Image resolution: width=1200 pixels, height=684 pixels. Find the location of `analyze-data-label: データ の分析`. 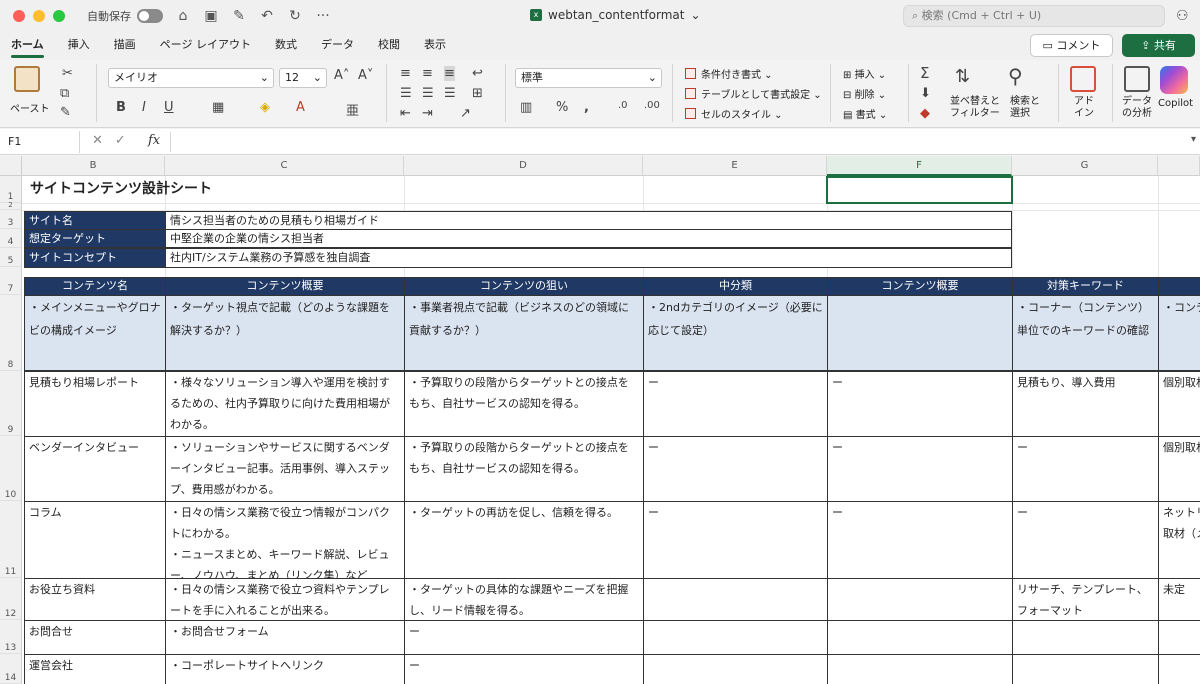

analyze-data-label: データ の分析 is located at coordinates (1137, 108).